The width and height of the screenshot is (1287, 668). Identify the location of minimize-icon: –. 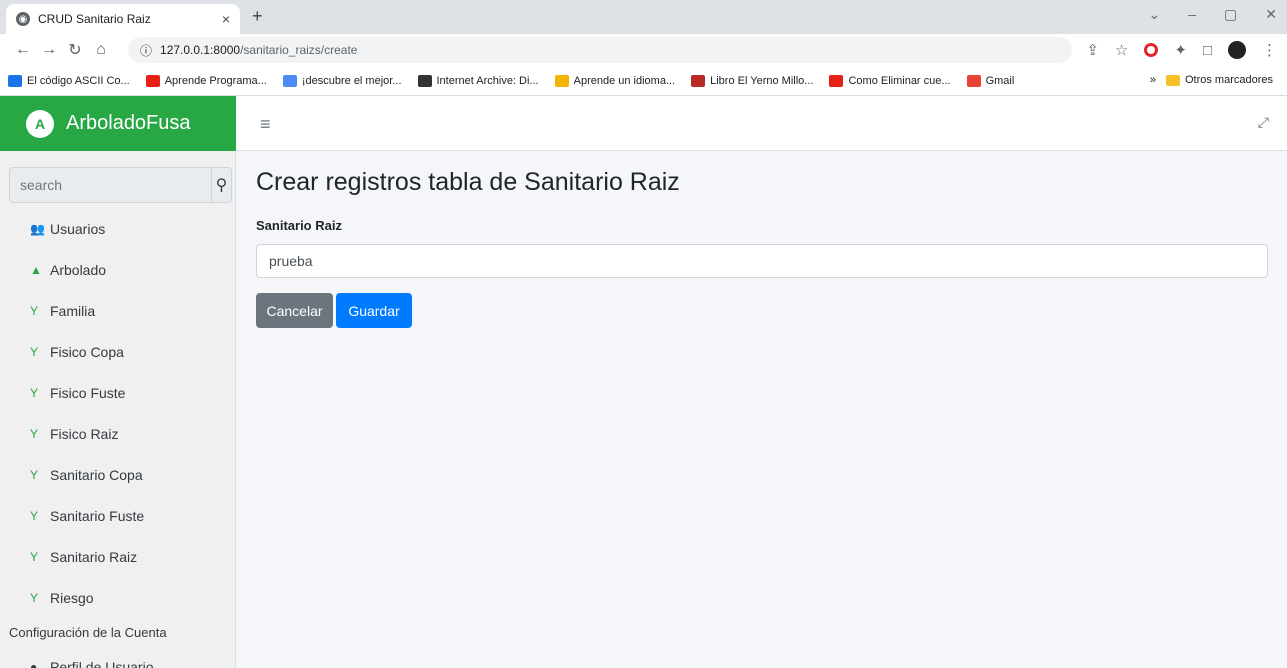
(1192, 14).